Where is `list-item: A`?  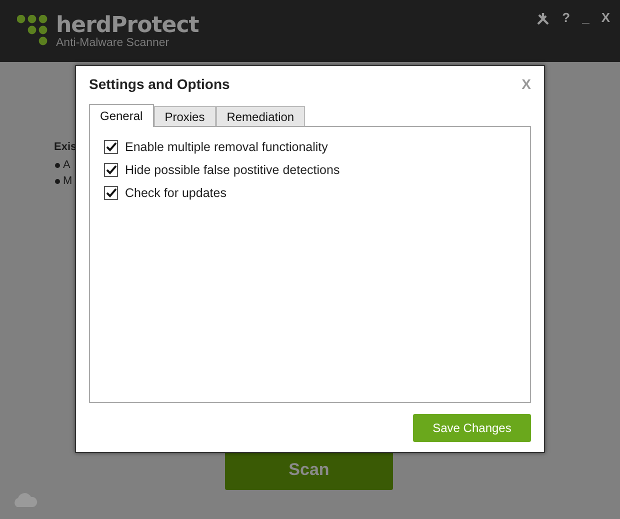
list-item: A is located at coordinates (66, 165).